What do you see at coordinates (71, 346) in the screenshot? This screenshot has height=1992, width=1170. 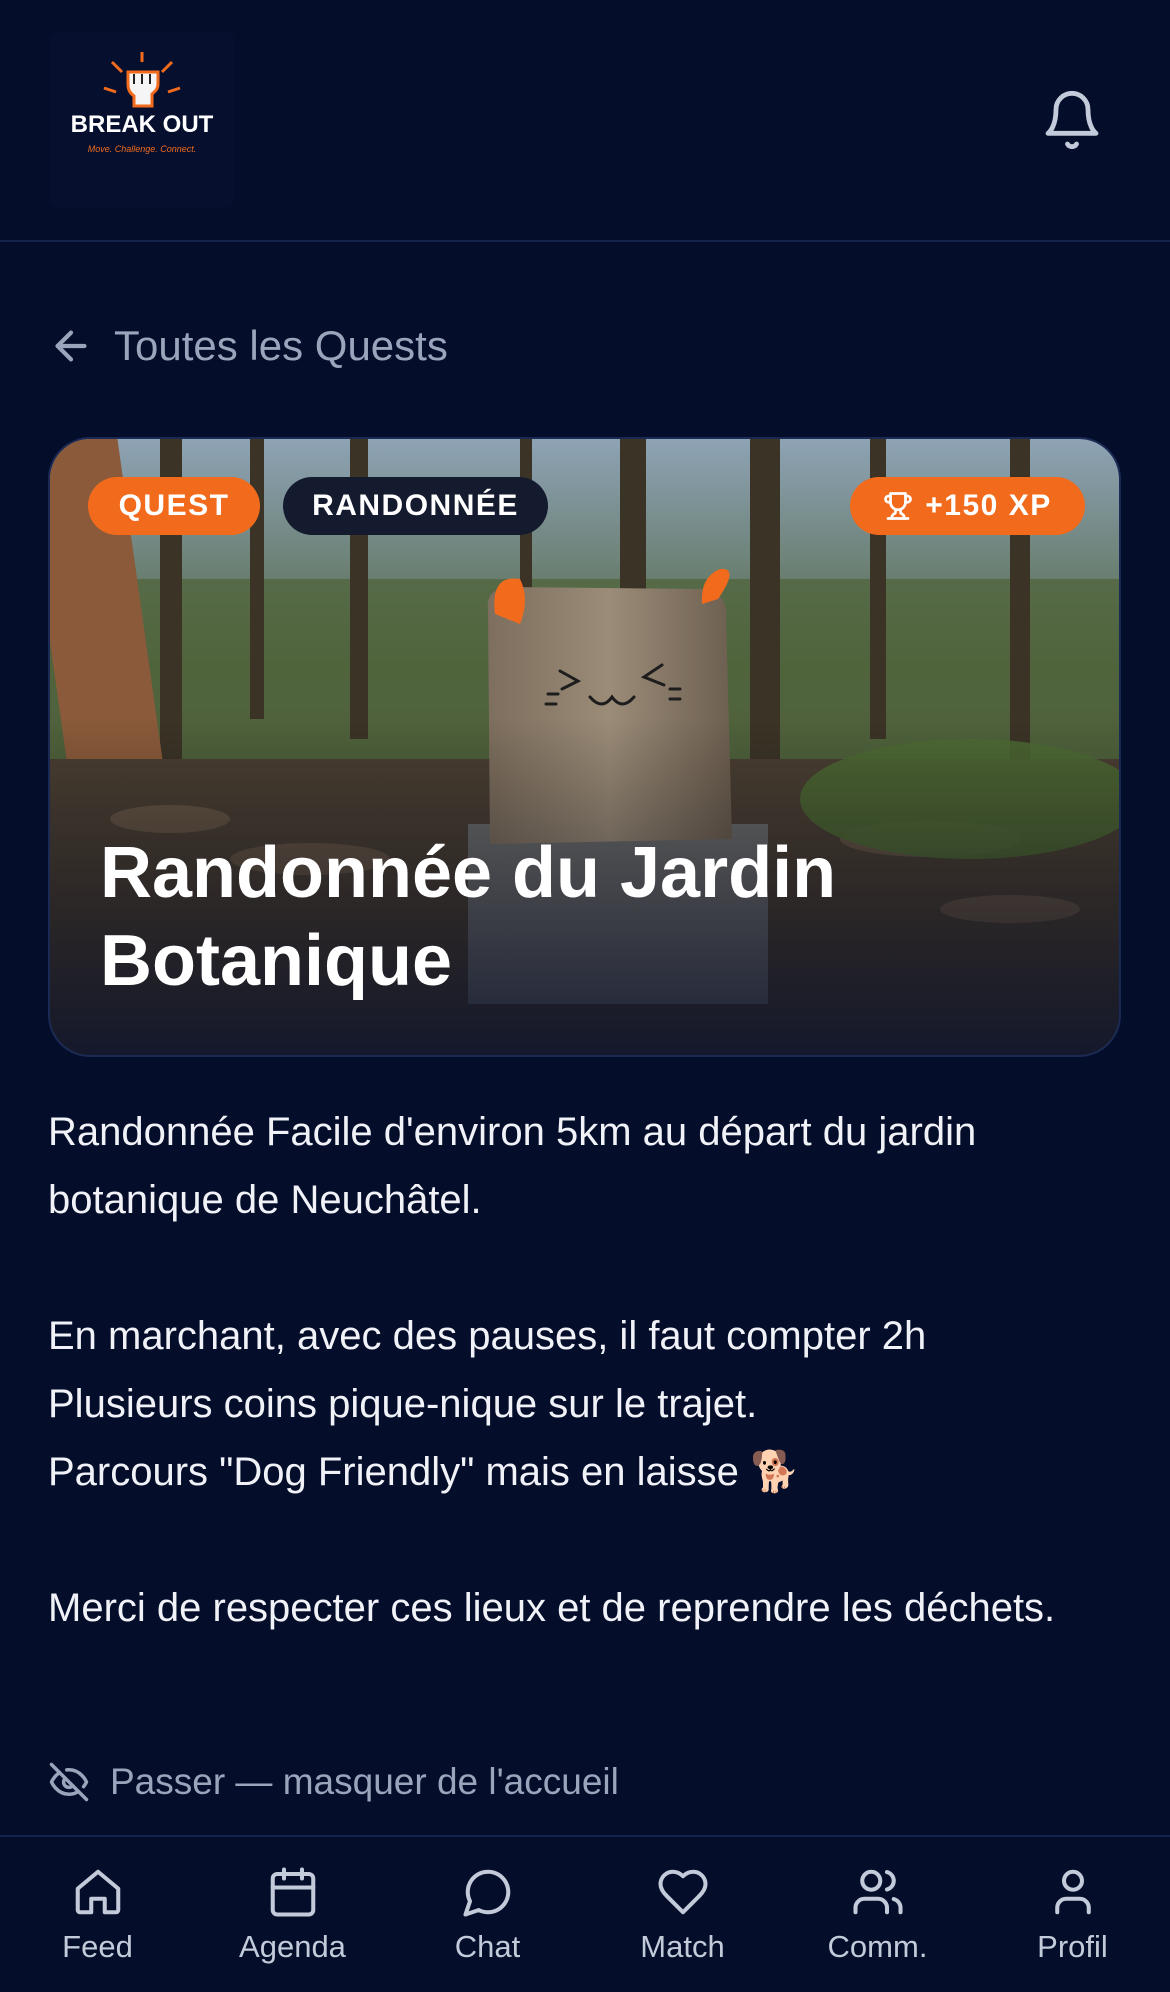 I see `arrow-left-icon` at bounding box center [71, 346].